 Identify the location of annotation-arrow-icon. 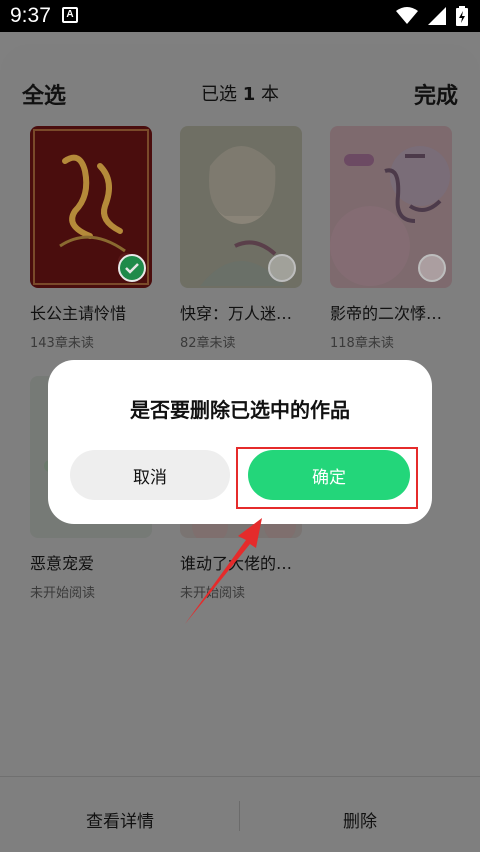
(223, 571).